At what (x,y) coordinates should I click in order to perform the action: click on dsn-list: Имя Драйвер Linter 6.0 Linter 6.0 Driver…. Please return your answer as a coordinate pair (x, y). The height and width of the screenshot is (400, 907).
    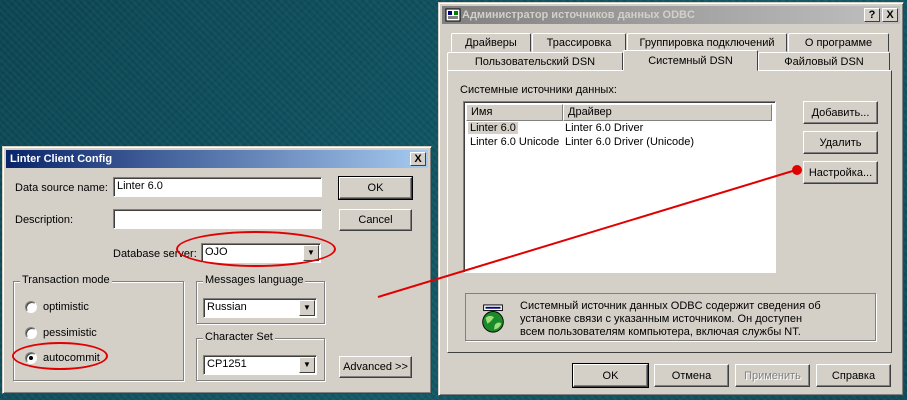
    Looking at the image, I should click on (619, 187).